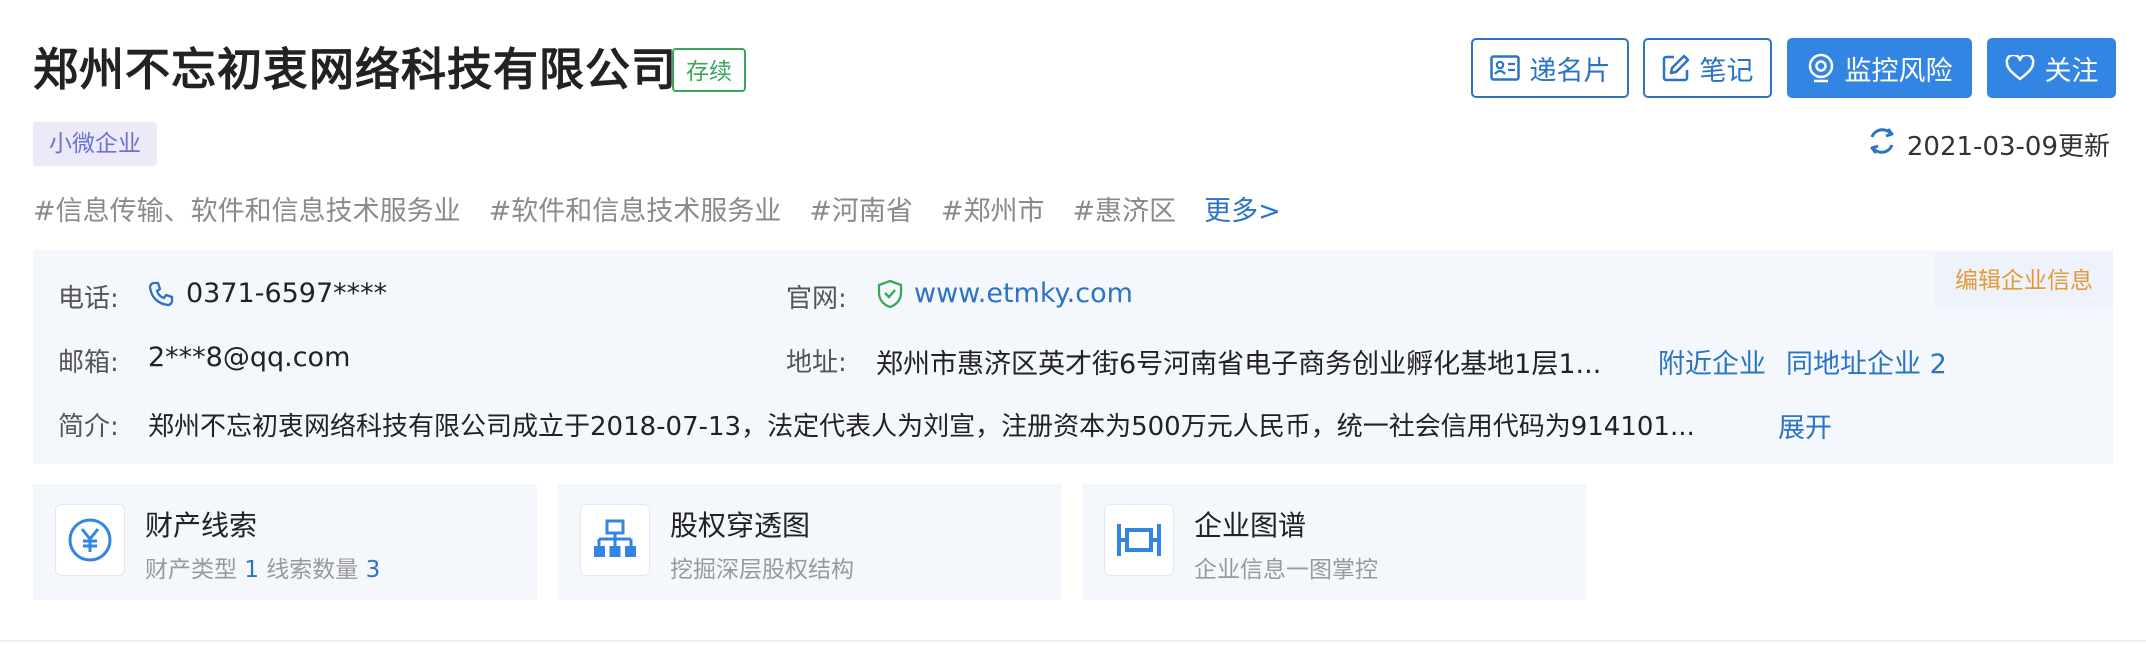 The image size is (2146, 652). What do you see at coordinates (993, 208) in the screenshot?
I see `tag-item: #郑州市` at bounding box center [993, 208].